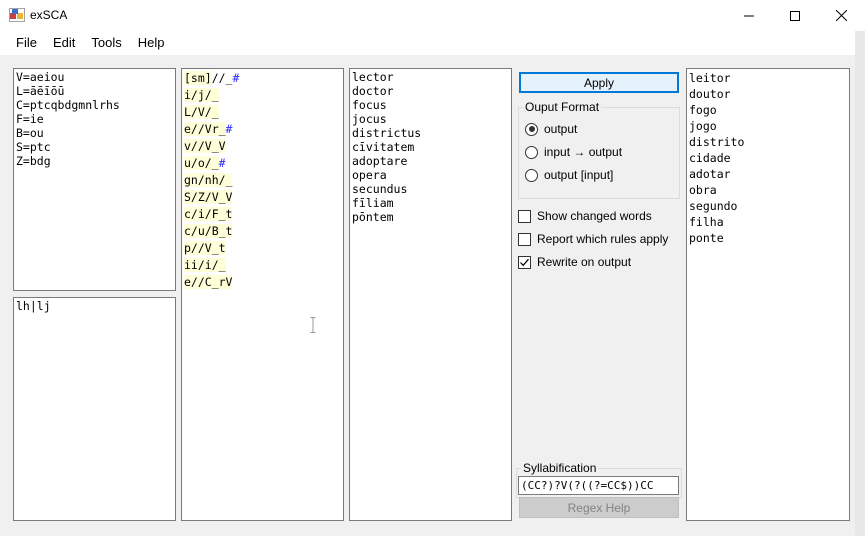 The width and height of the screenshot is (865, 536). Describe the element at coordinates (369, 175) in the screenshot. I see `input-word: opera` at that location.